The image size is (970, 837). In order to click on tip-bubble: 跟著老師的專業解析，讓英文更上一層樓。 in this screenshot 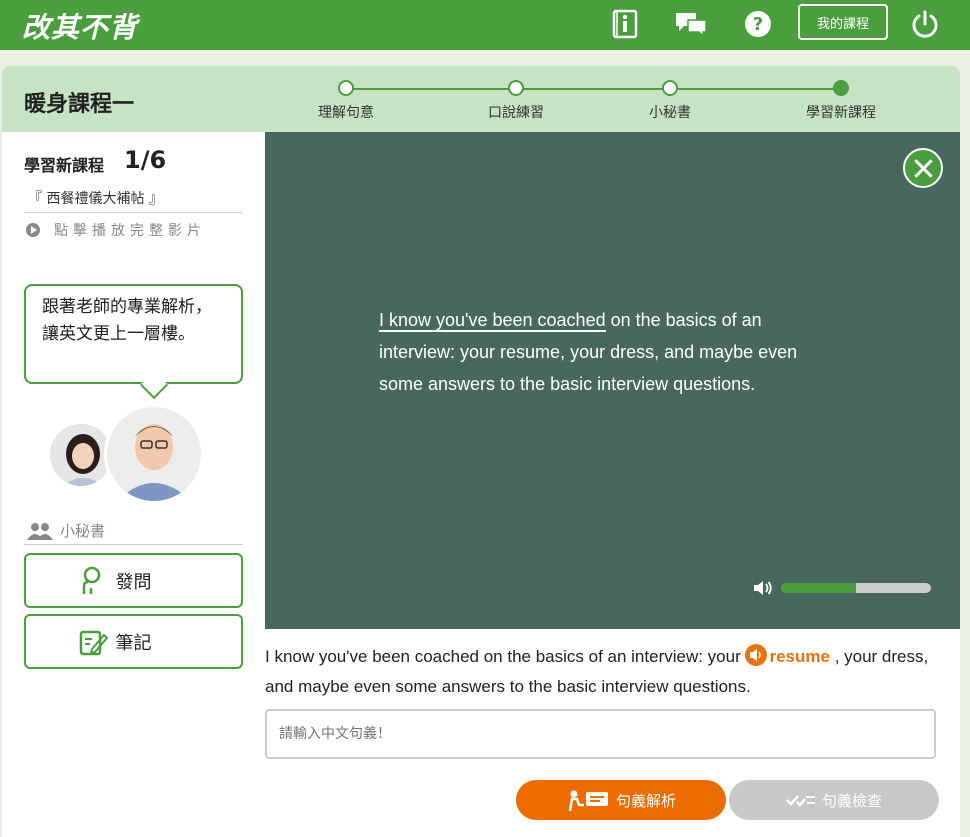, I will do `click(133, 334)`.